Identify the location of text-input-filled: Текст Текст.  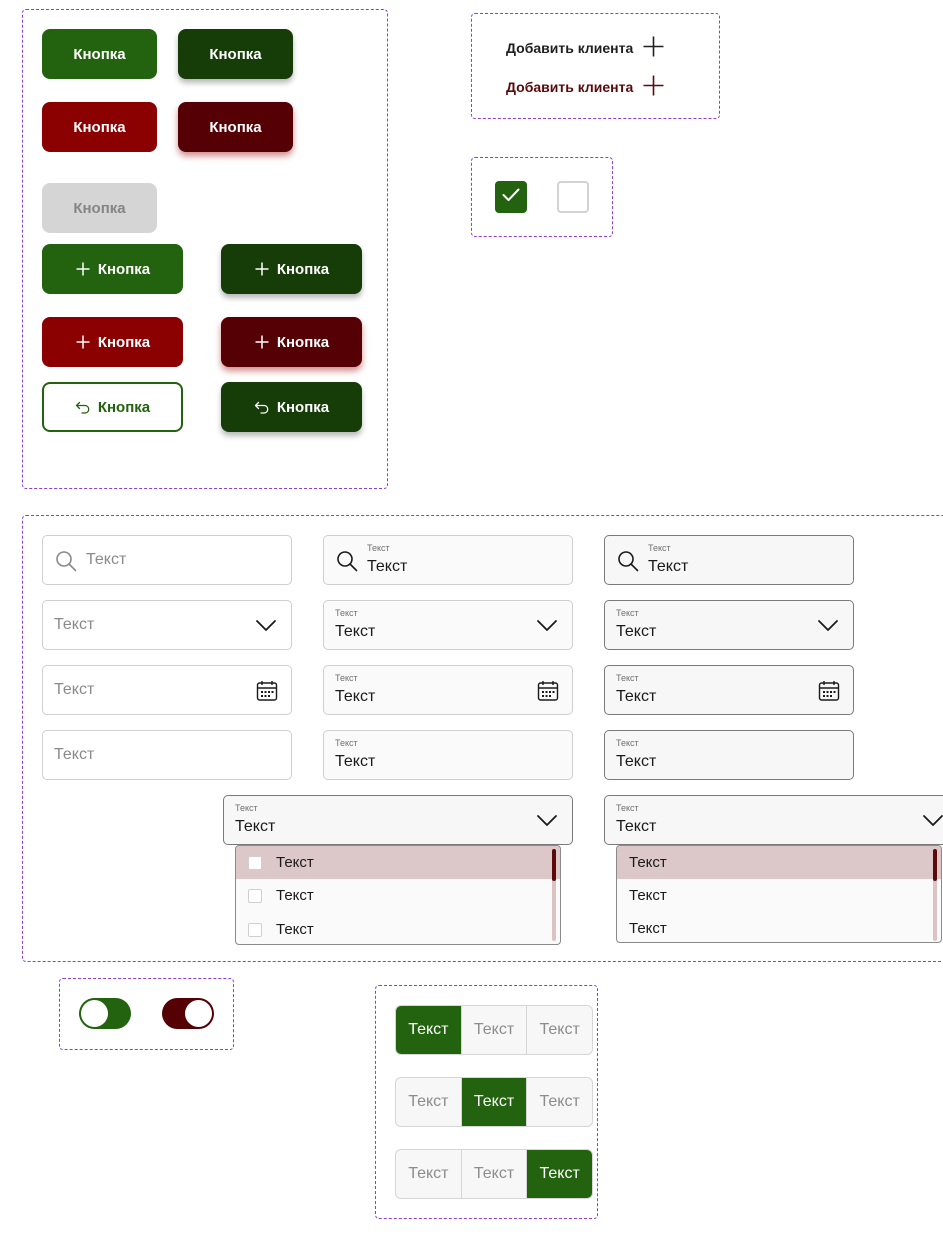
(448, 755).